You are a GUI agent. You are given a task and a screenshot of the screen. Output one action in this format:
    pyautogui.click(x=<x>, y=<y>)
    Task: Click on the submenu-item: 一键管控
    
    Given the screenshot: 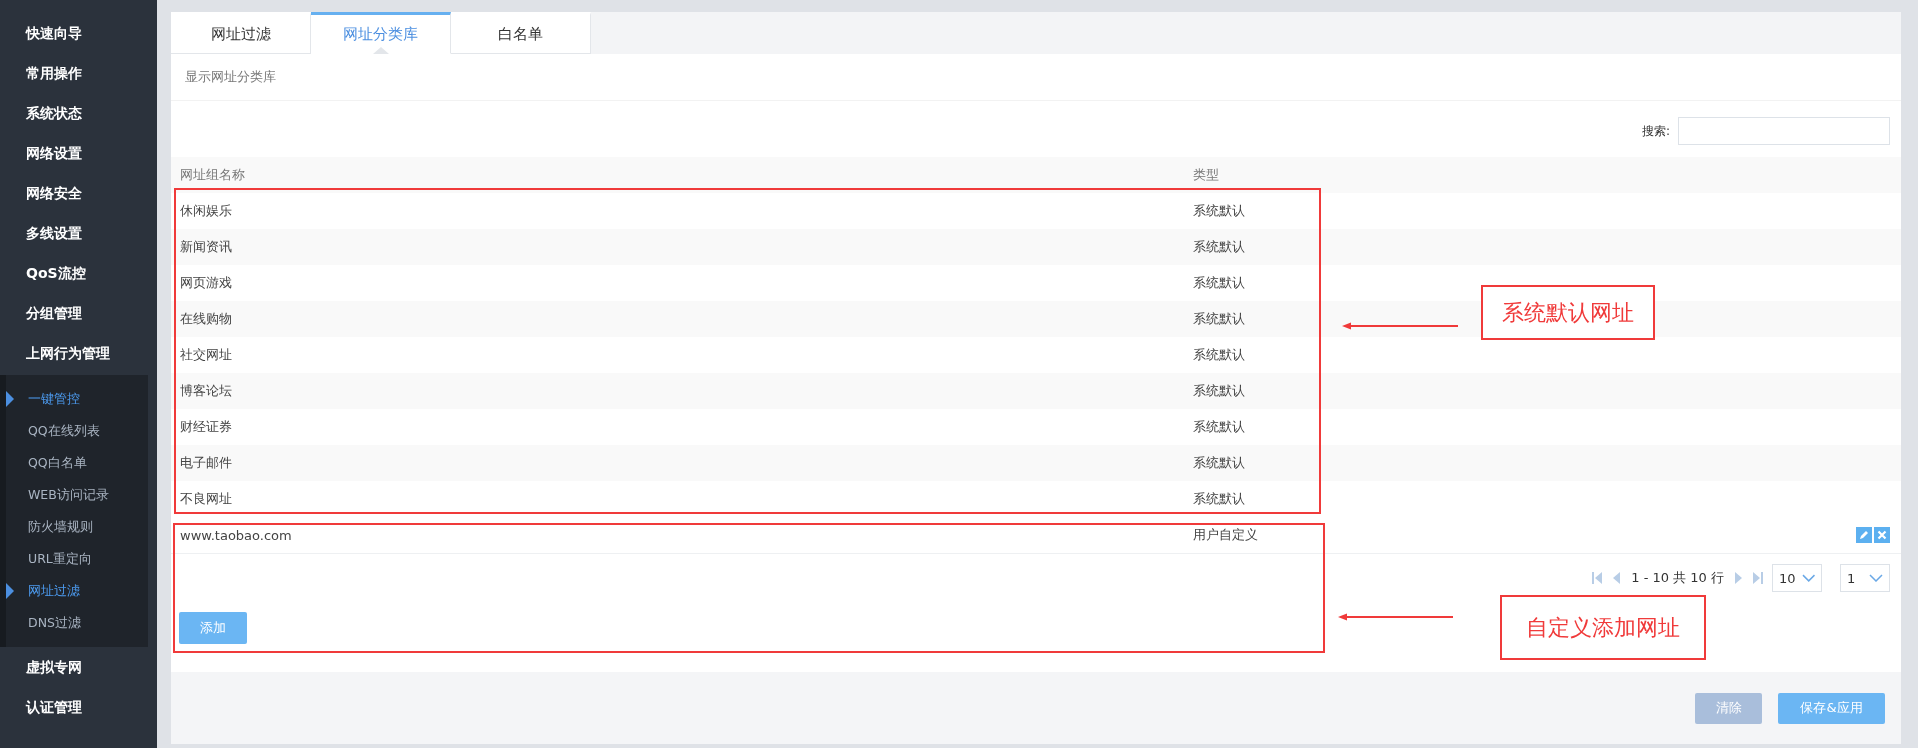 What is the action you would take?
    pyautogui.click(x=77, y=399)
    